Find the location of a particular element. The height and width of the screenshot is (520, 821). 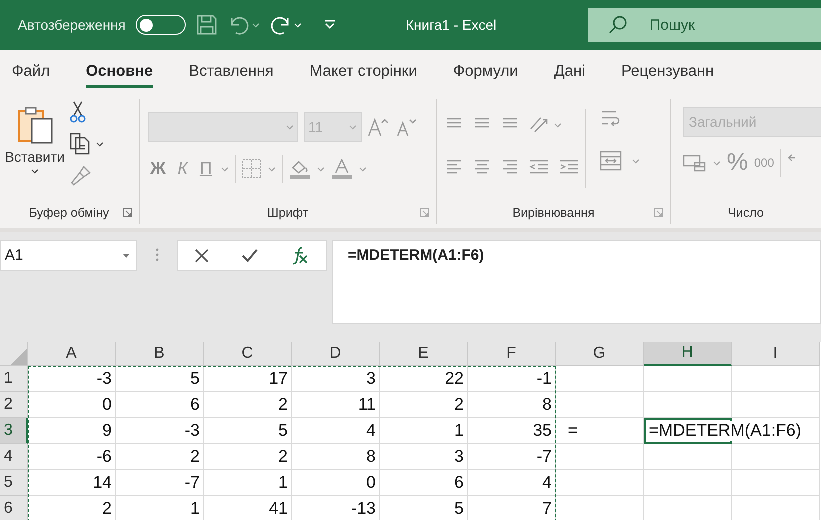

insert-function-icon is located at coordinates (300, 256).